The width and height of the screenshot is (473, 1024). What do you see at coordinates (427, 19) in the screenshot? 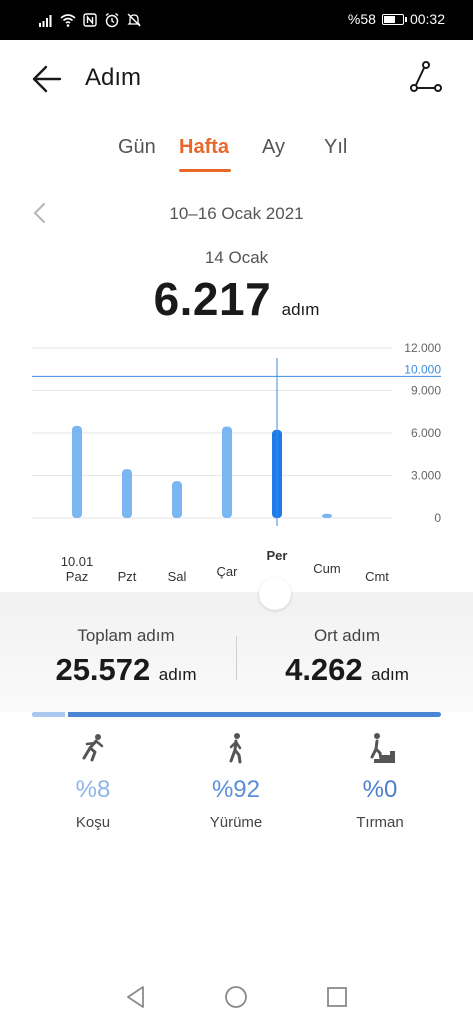
I see `clock: 00:32` at bounding box center [427, 19].